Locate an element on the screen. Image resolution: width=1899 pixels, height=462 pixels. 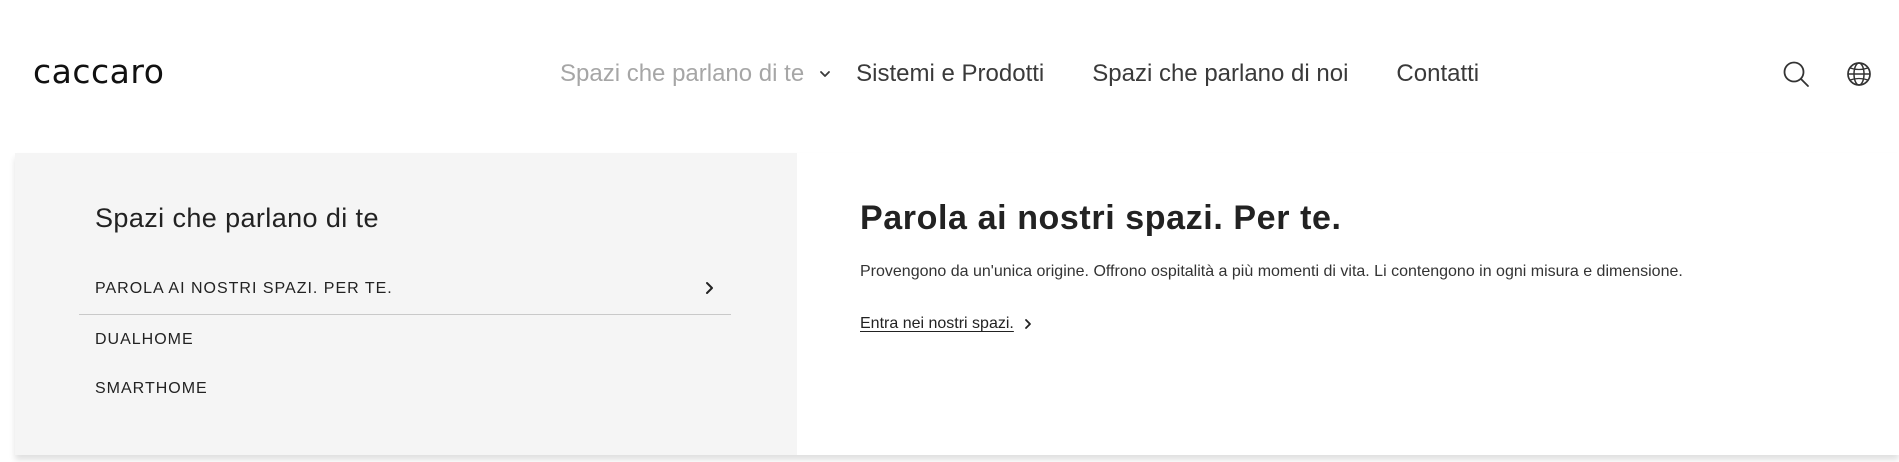
brand-logo: caccaro is located at coordinates (98, 72).